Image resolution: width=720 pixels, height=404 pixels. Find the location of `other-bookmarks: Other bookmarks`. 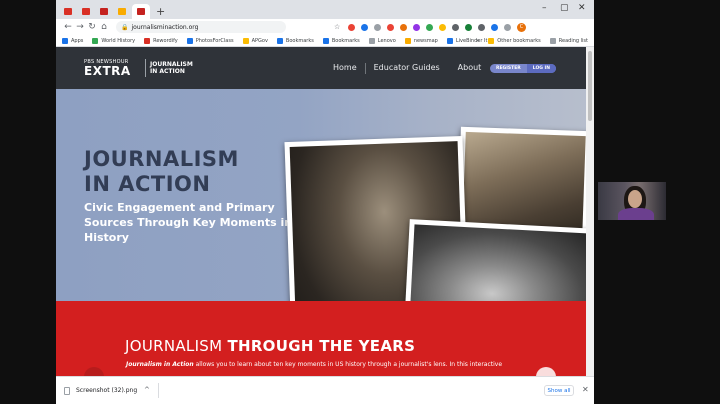

other-bookmarks: Other bookmarks is located at coordinates (514, 41).